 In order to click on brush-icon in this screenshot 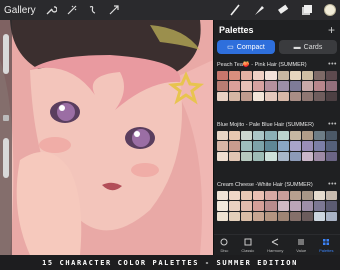, I will do `click(235, 10)`.